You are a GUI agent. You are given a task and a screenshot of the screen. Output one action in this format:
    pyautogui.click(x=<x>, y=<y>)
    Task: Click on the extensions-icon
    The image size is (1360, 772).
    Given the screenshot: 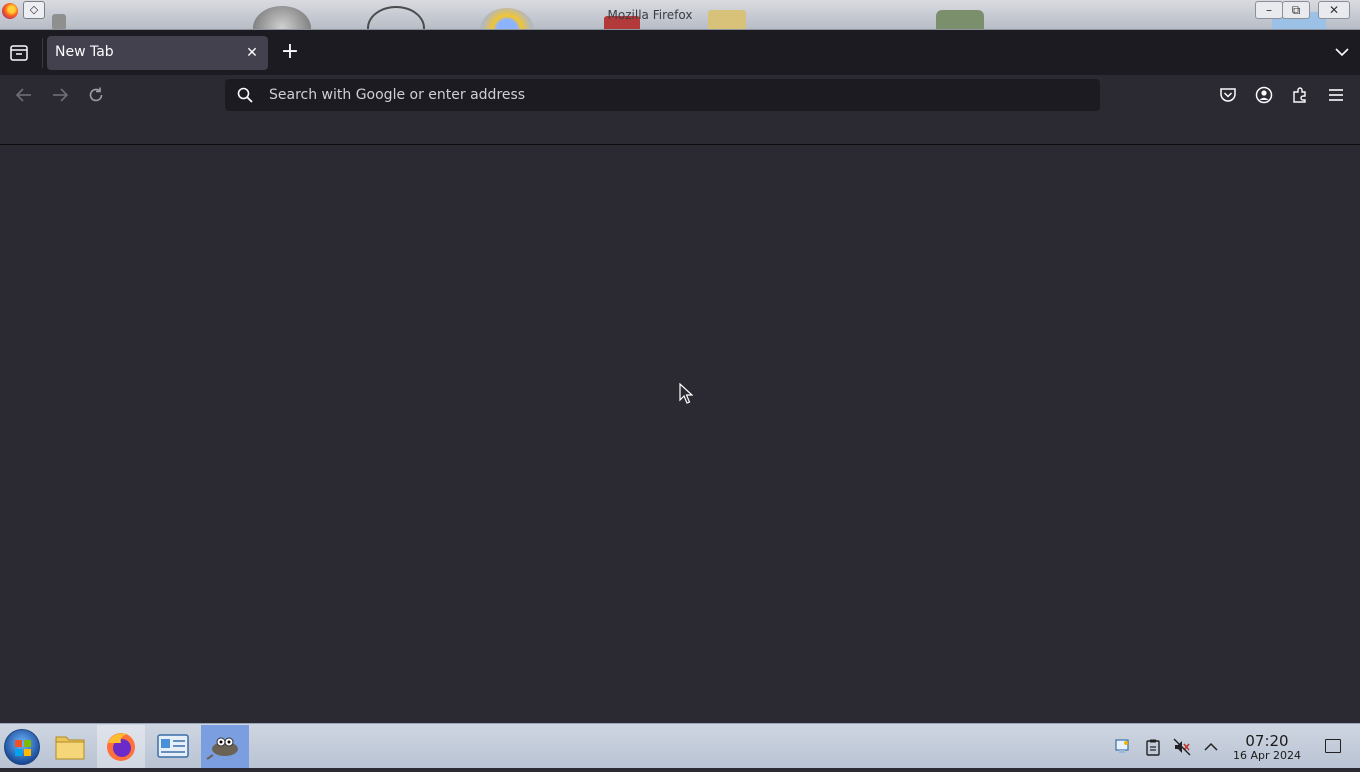 What is the action you would take?
    pyautogui.click(x=1299, y=95)
    